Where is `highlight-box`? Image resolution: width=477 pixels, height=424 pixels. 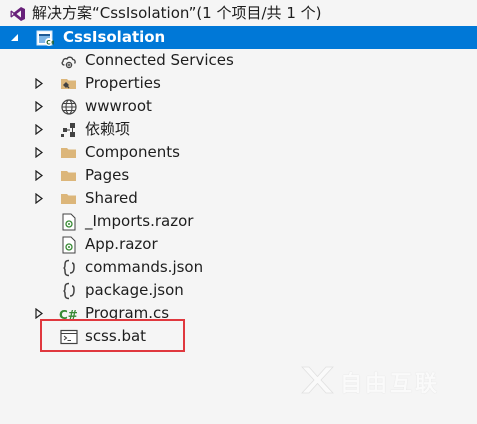
highlight-box is located at coordinates (112, 335).